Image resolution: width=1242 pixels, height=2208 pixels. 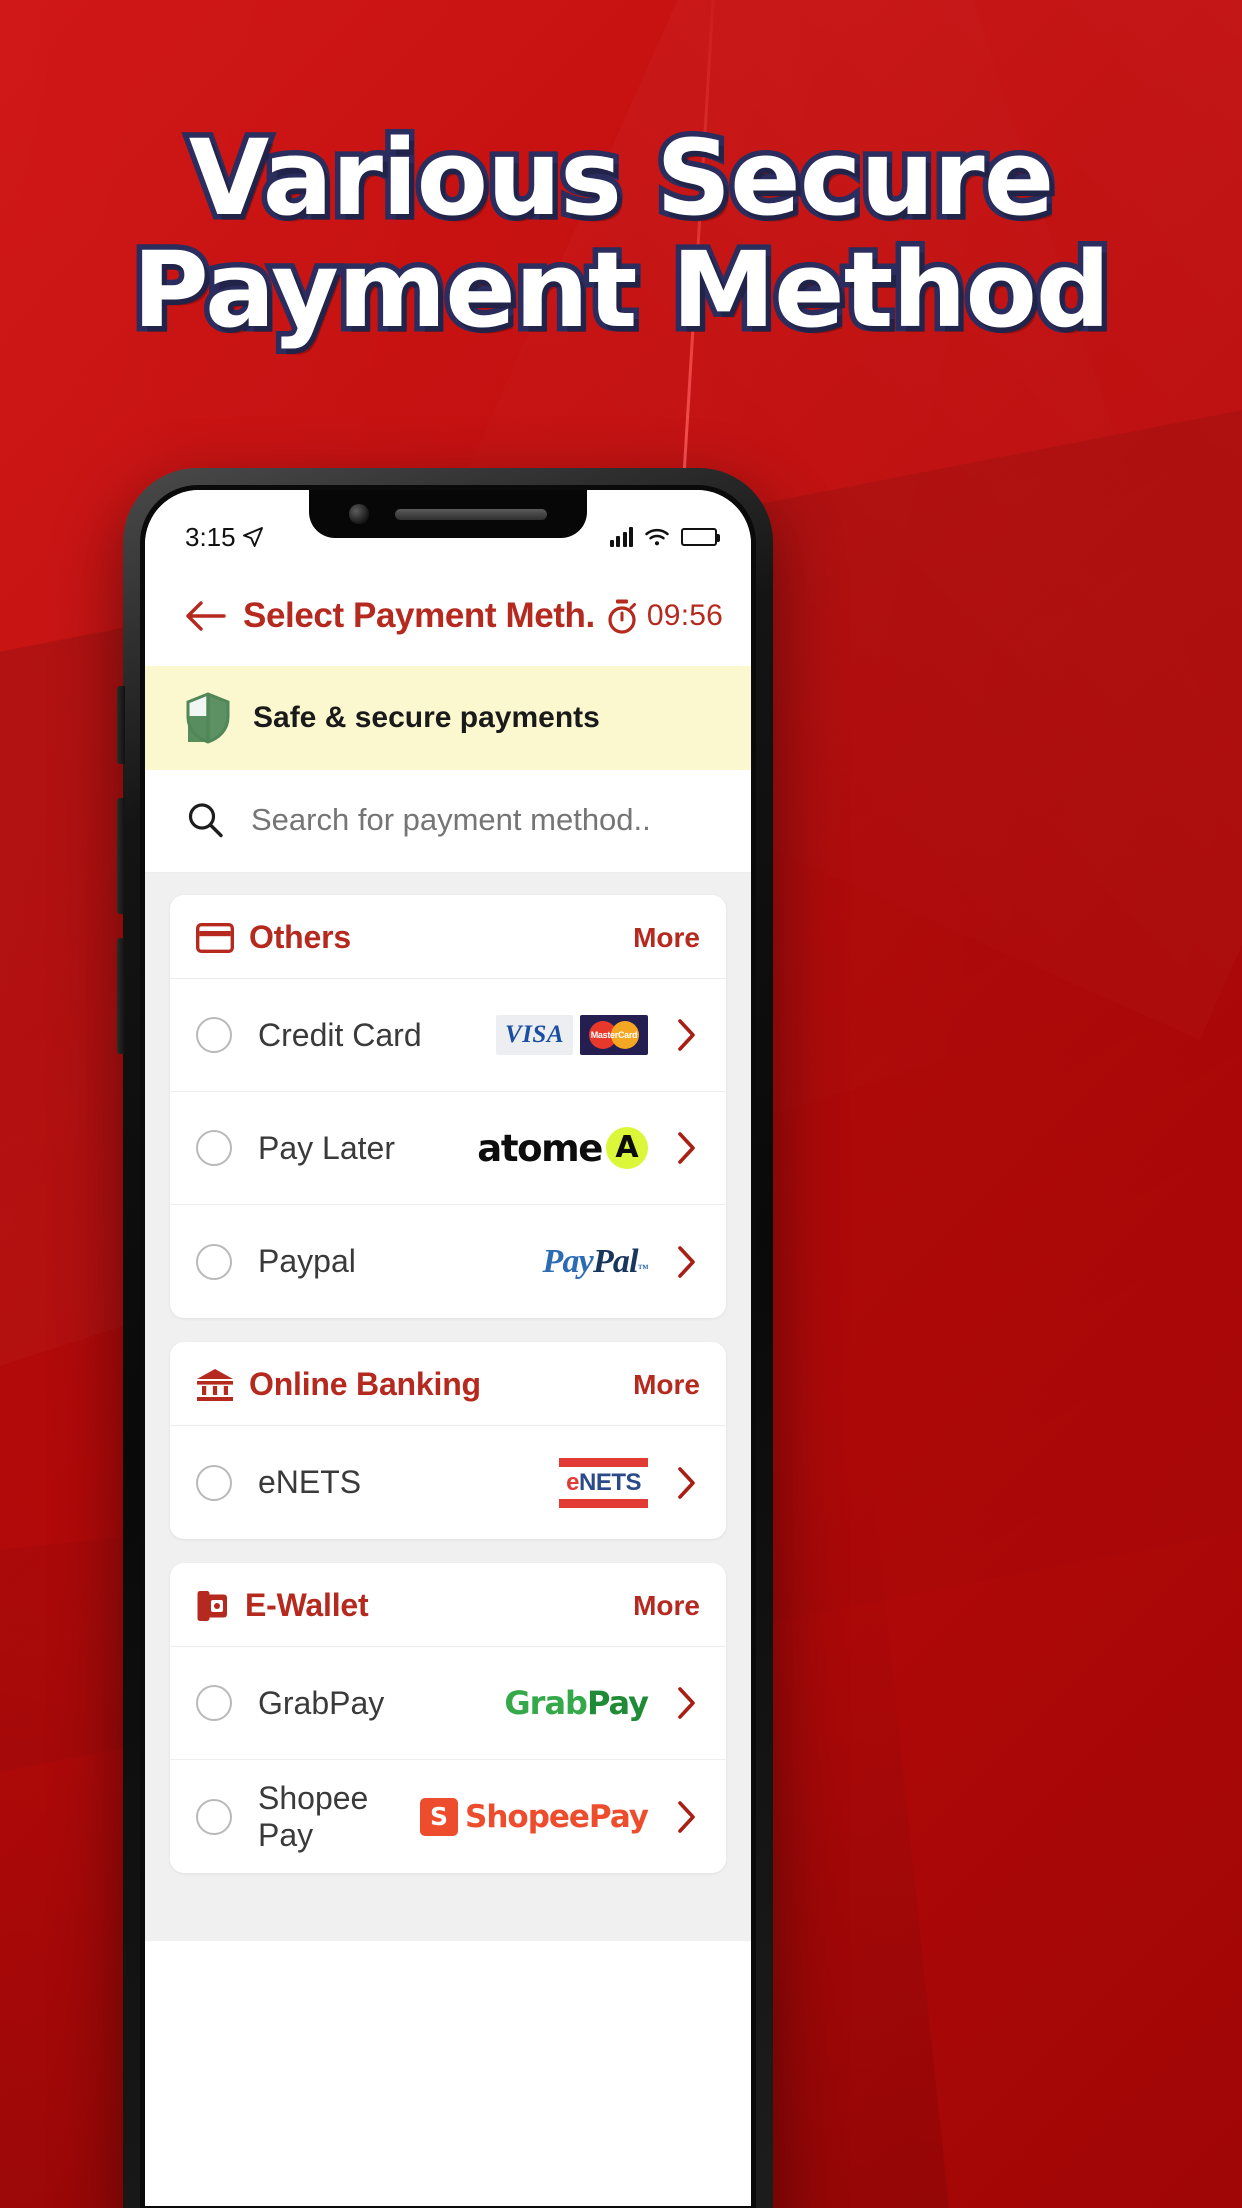 I want to click on search-icon, so click(x=205, y=820).